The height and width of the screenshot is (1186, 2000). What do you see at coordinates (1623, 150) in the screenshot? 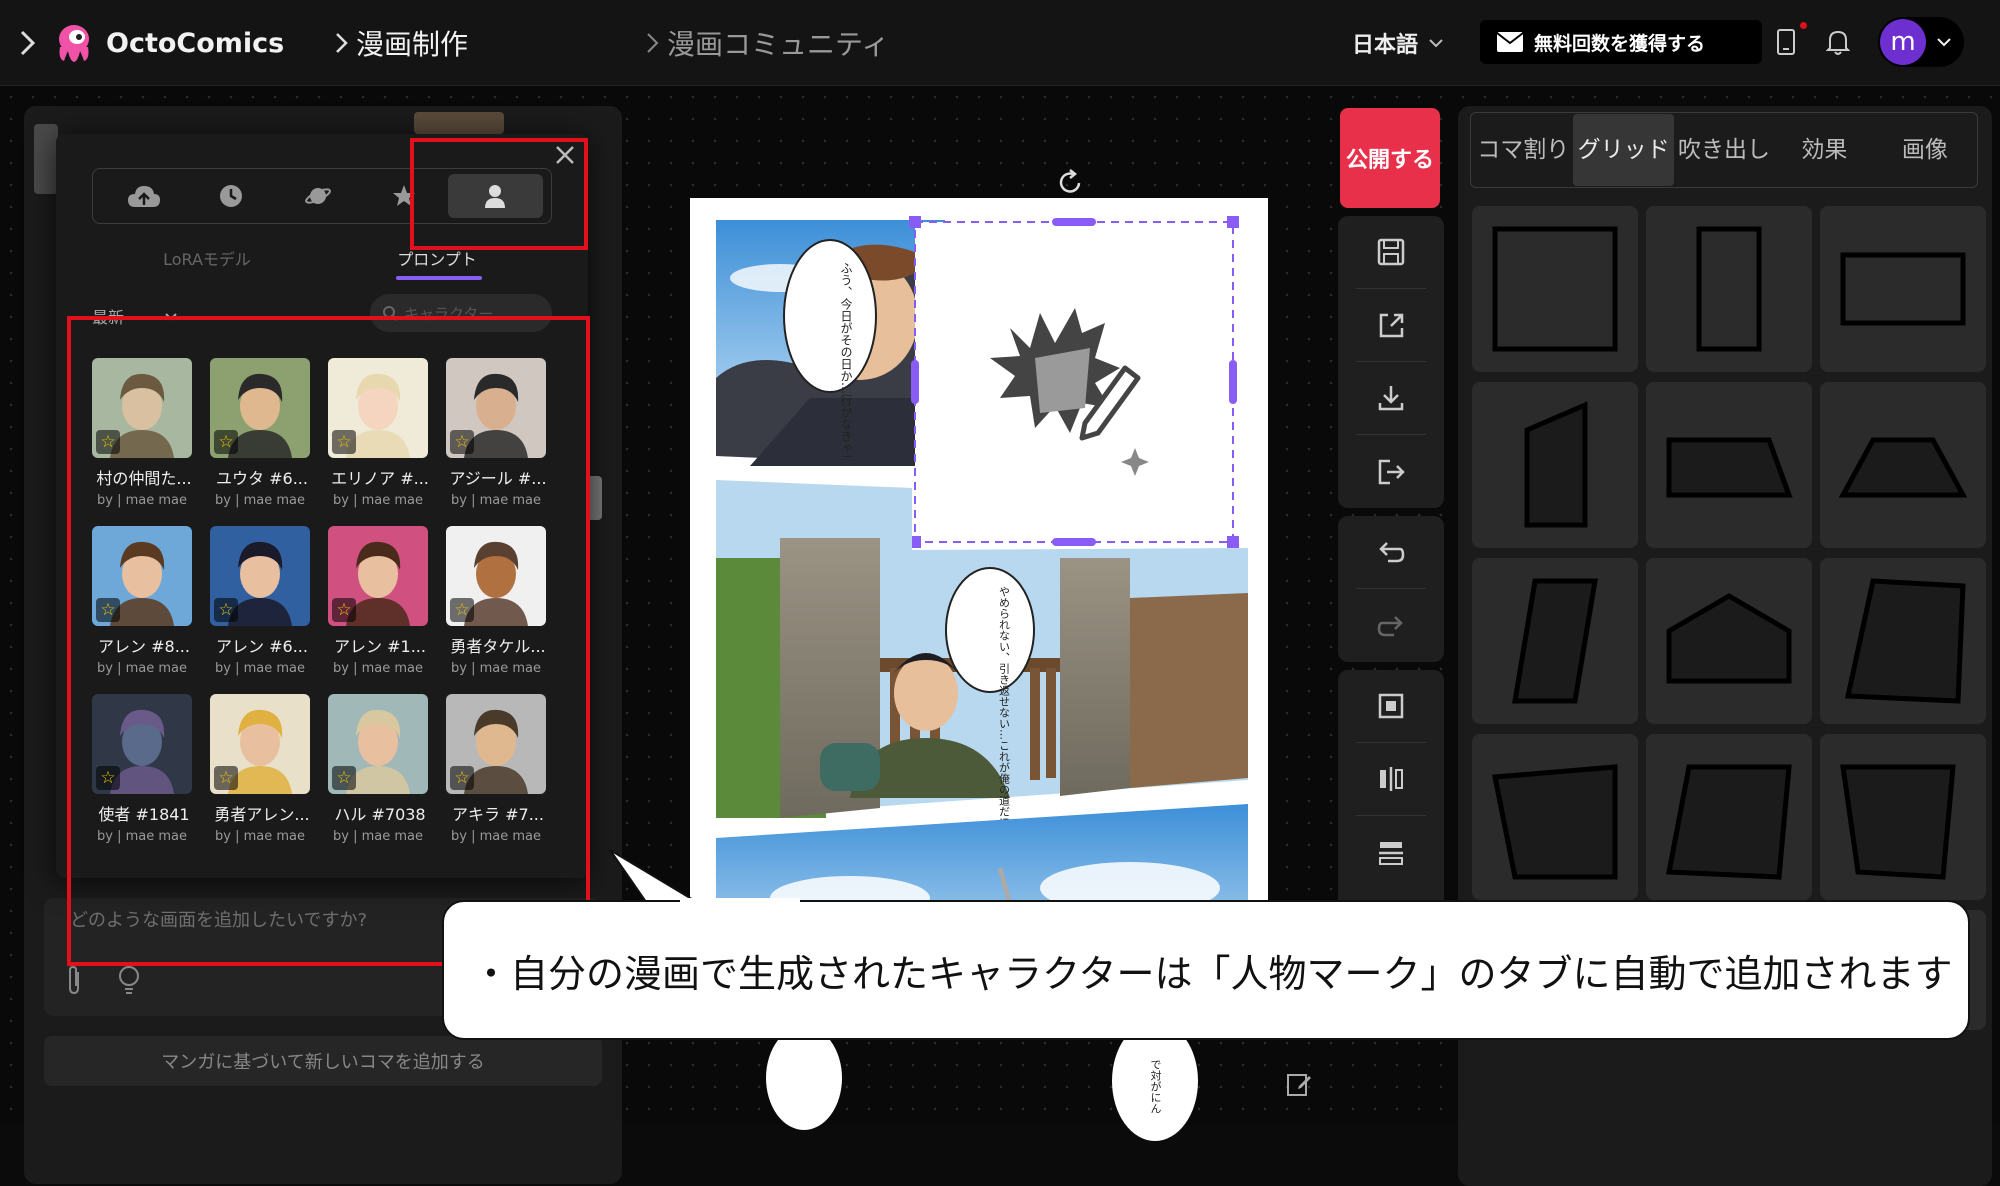
I see `tab-grid: グリッド` at bounding box center [1623, 150].